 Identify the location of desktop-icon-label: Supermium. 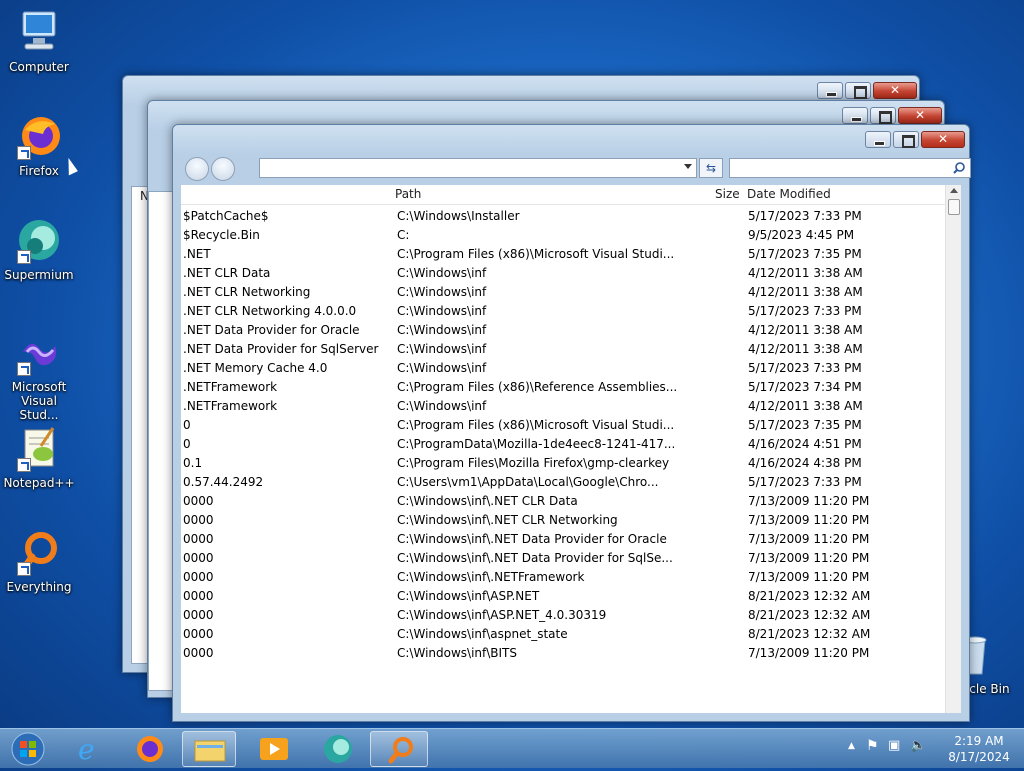
(39, 275).